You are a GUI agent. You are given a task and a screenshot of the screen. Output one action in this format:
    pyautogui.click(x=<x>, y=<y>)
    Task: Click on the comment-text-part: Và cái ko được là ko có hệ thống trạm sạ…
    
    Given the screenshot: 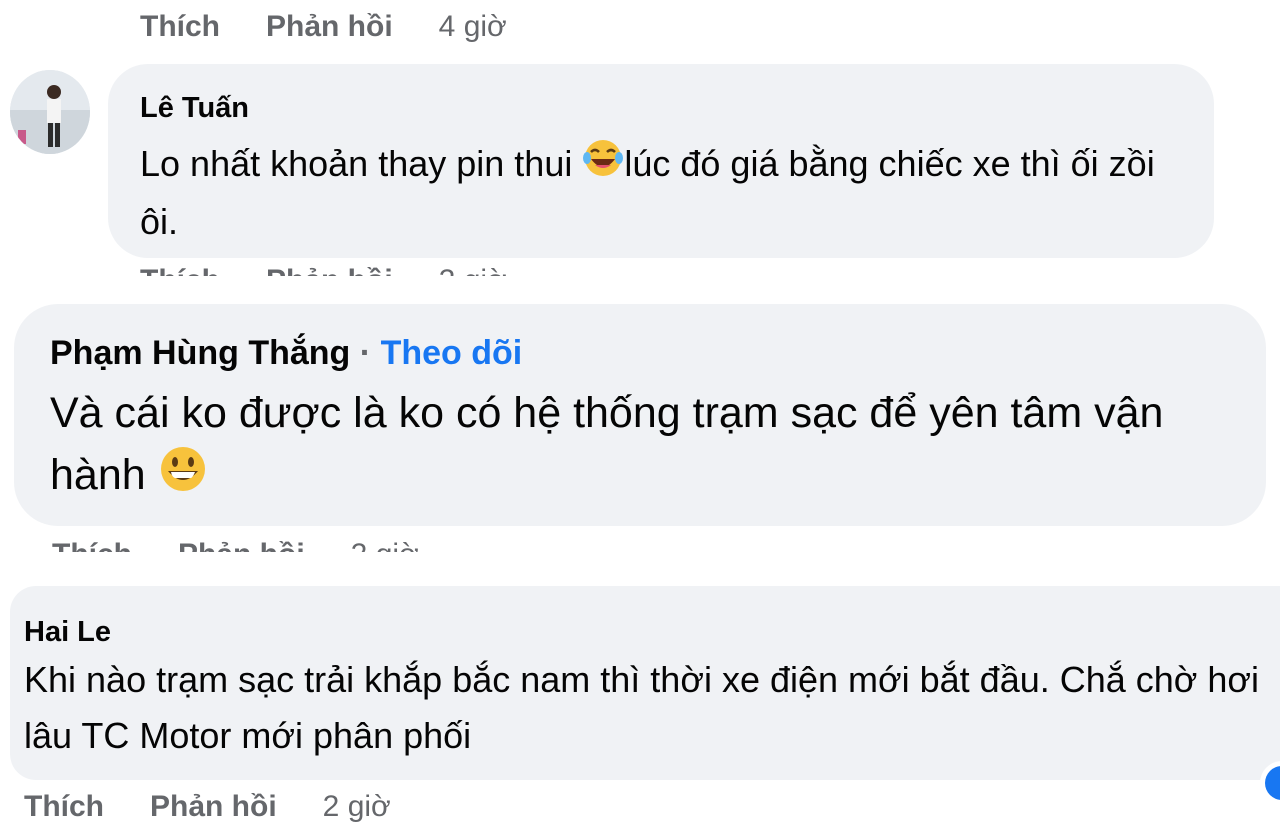 What is the action you would take?
    pyautogui.click(x=607, y=444)
    